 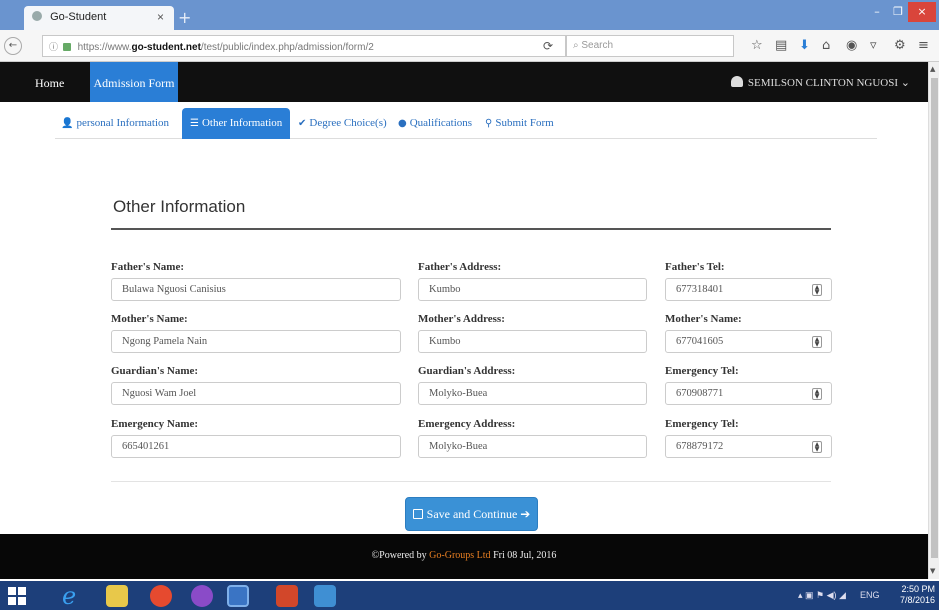 I want to click on tab-qualifications: ● Qualifications, so click(x=435, y=123).